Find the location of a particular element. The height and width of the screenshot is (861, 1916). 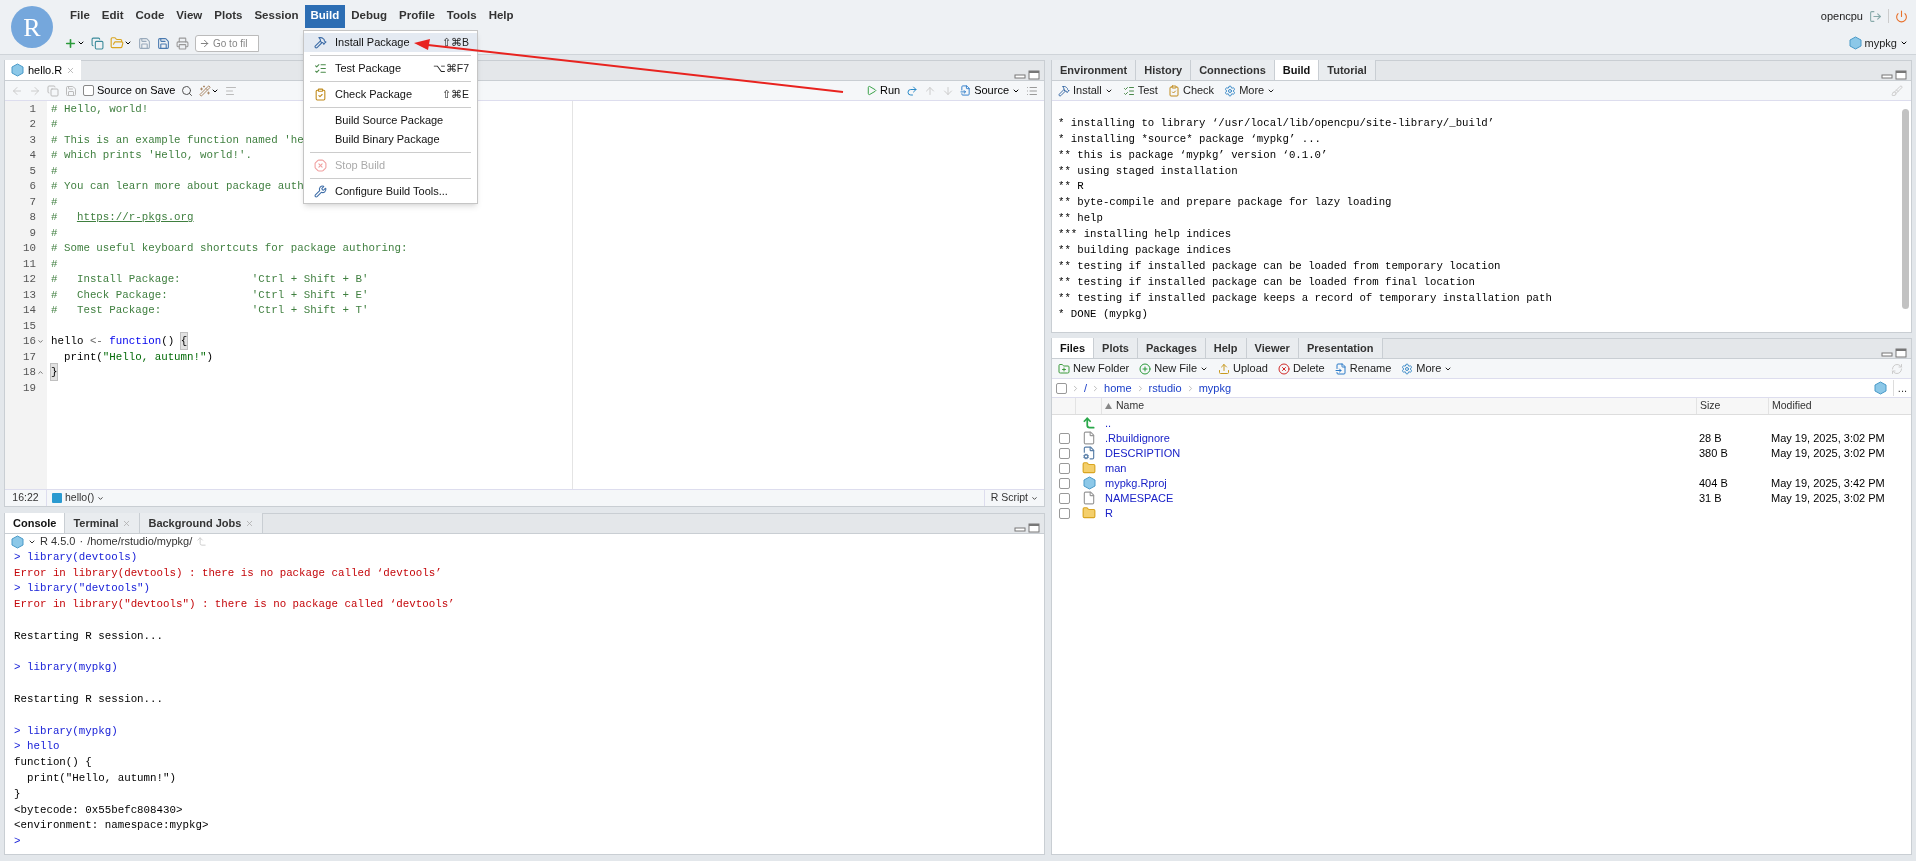

menu-item: Build is located at coordinates (325, 16).